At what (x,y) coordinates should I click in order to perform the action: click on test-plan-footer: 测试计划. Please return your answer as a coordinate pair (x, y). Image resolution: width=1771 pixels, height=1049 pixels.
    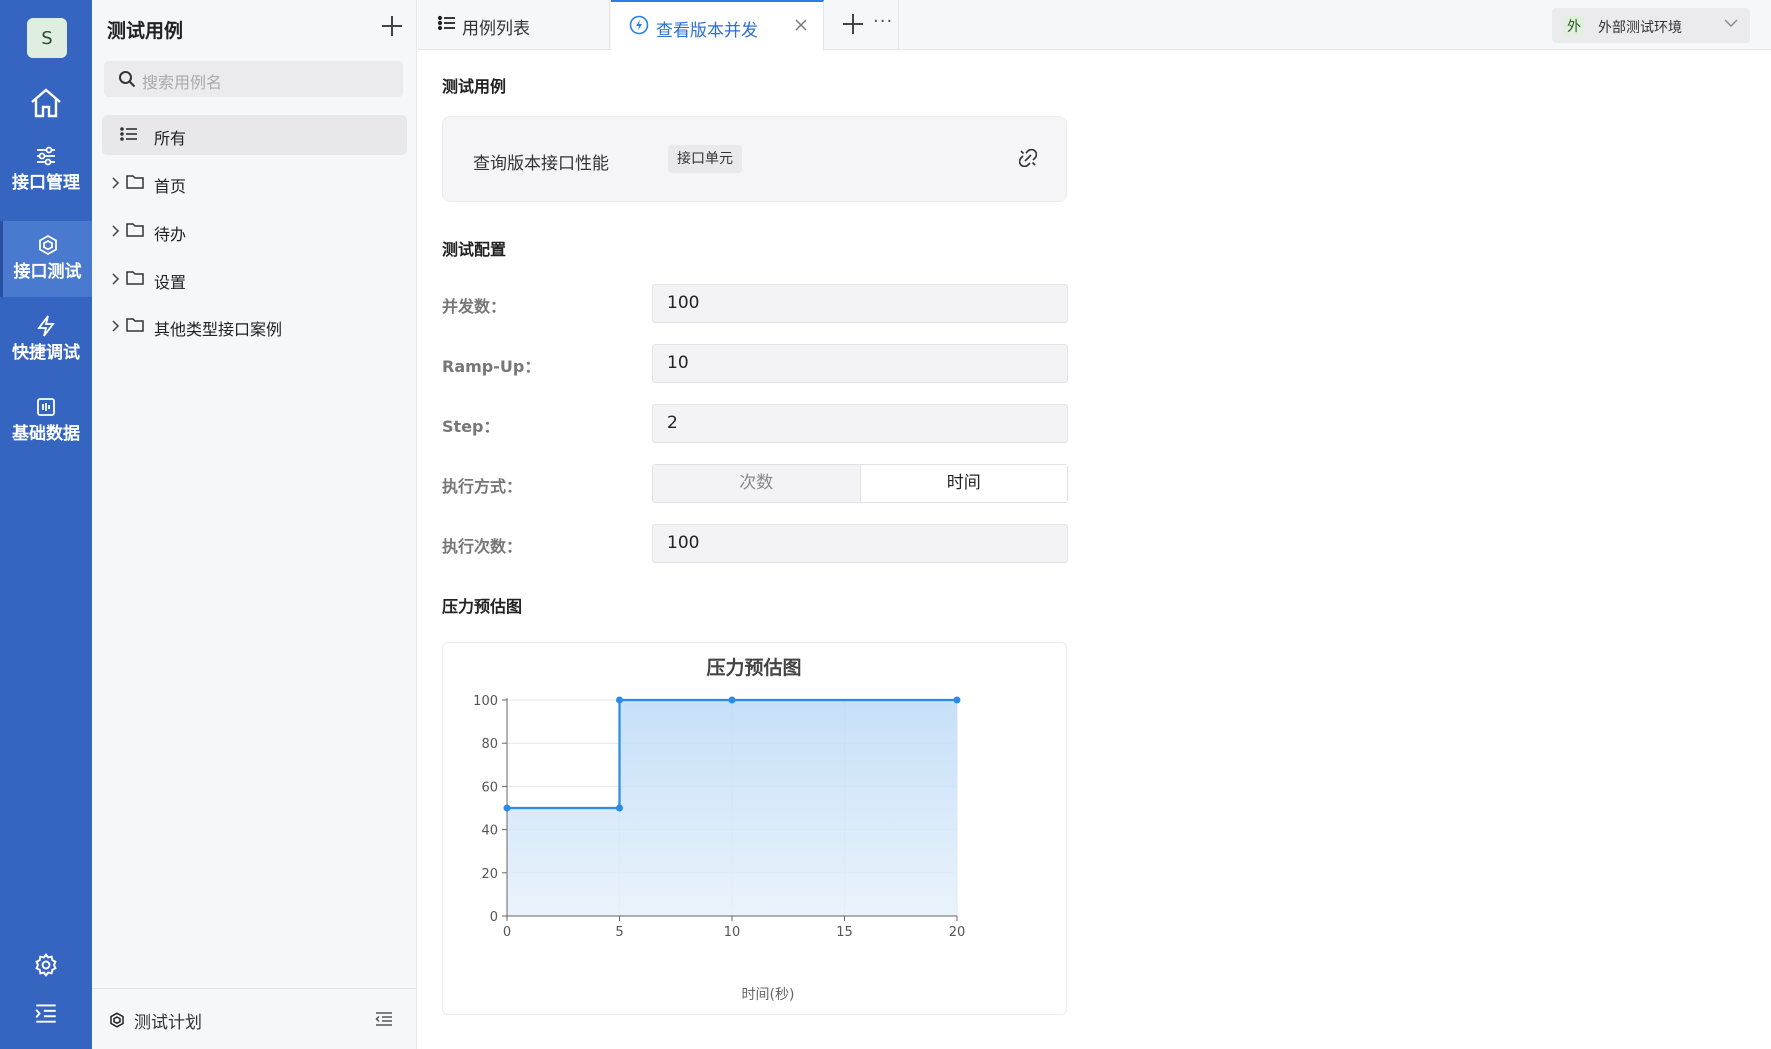
    Looking at the image, I should click on (254, 1018).